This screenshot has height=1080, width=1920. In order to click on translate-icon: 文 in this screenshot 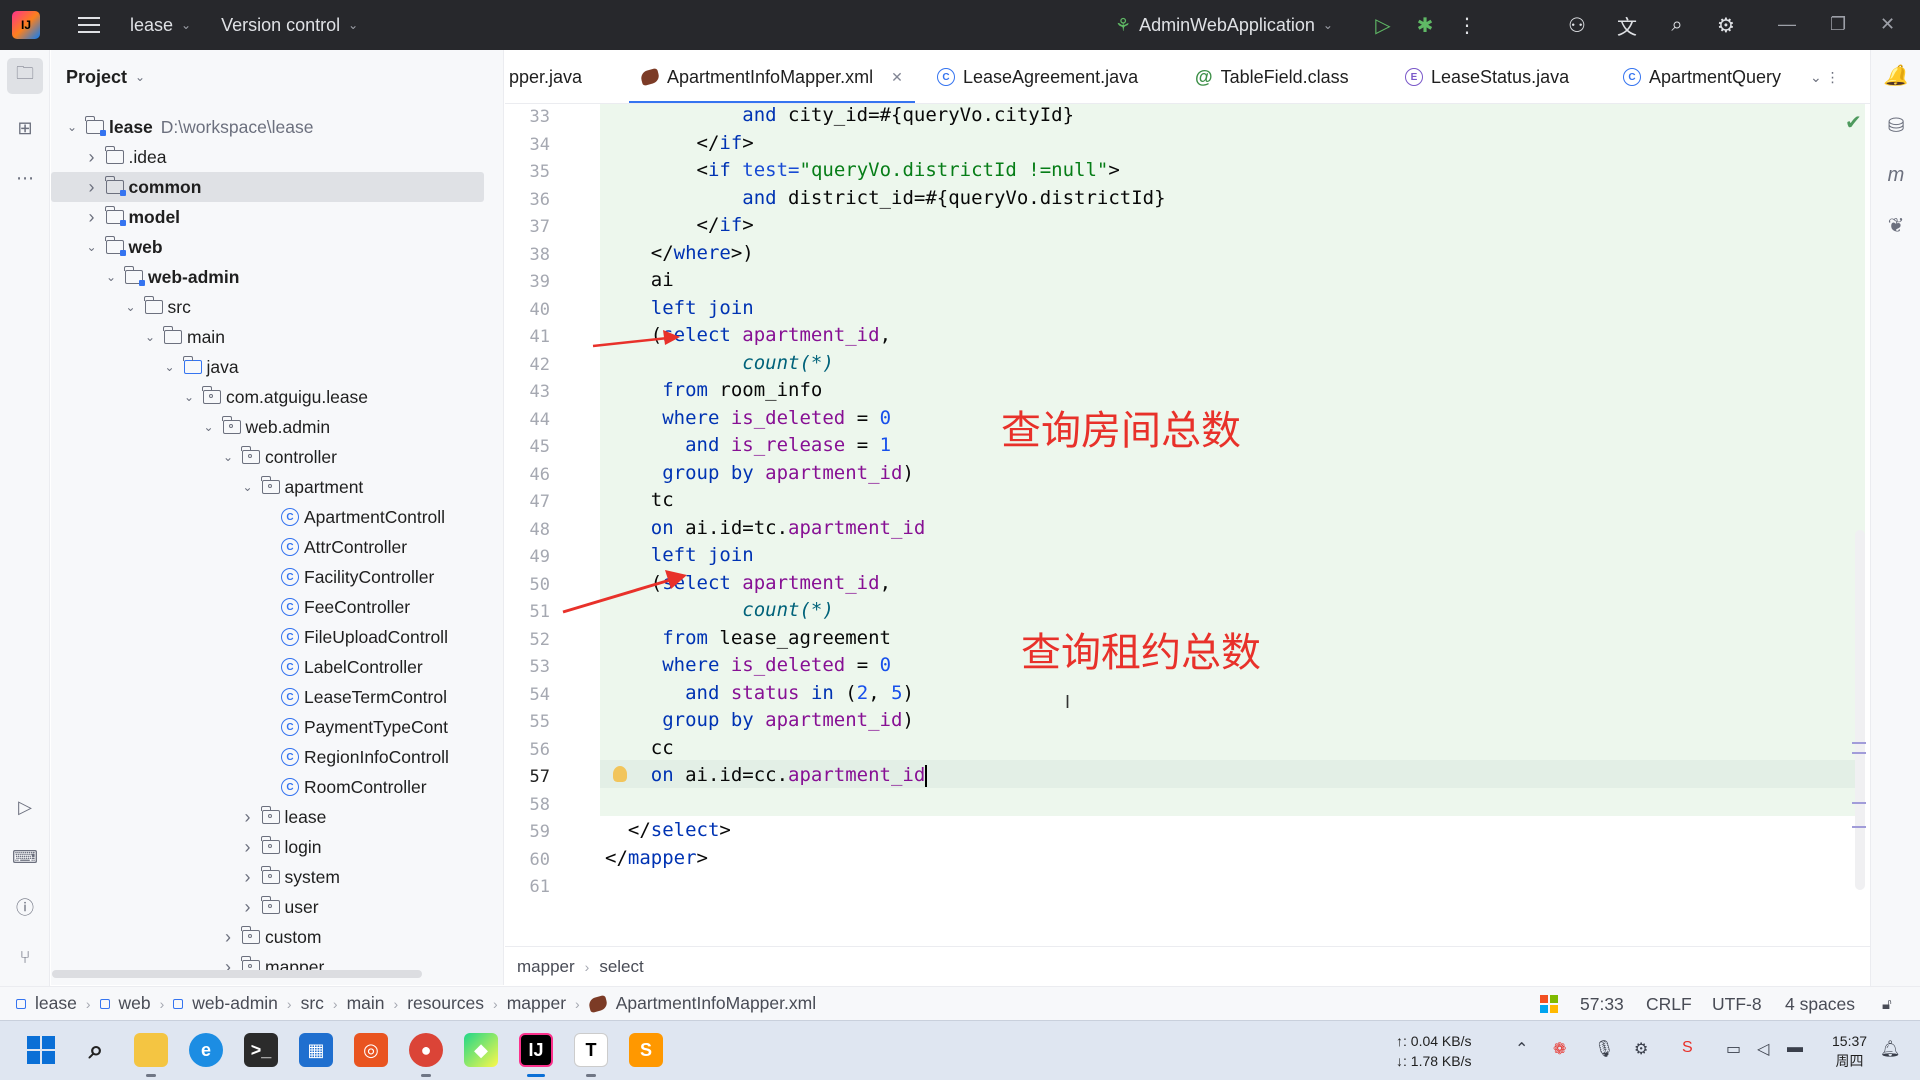, I will do `click(1627, 25)`.